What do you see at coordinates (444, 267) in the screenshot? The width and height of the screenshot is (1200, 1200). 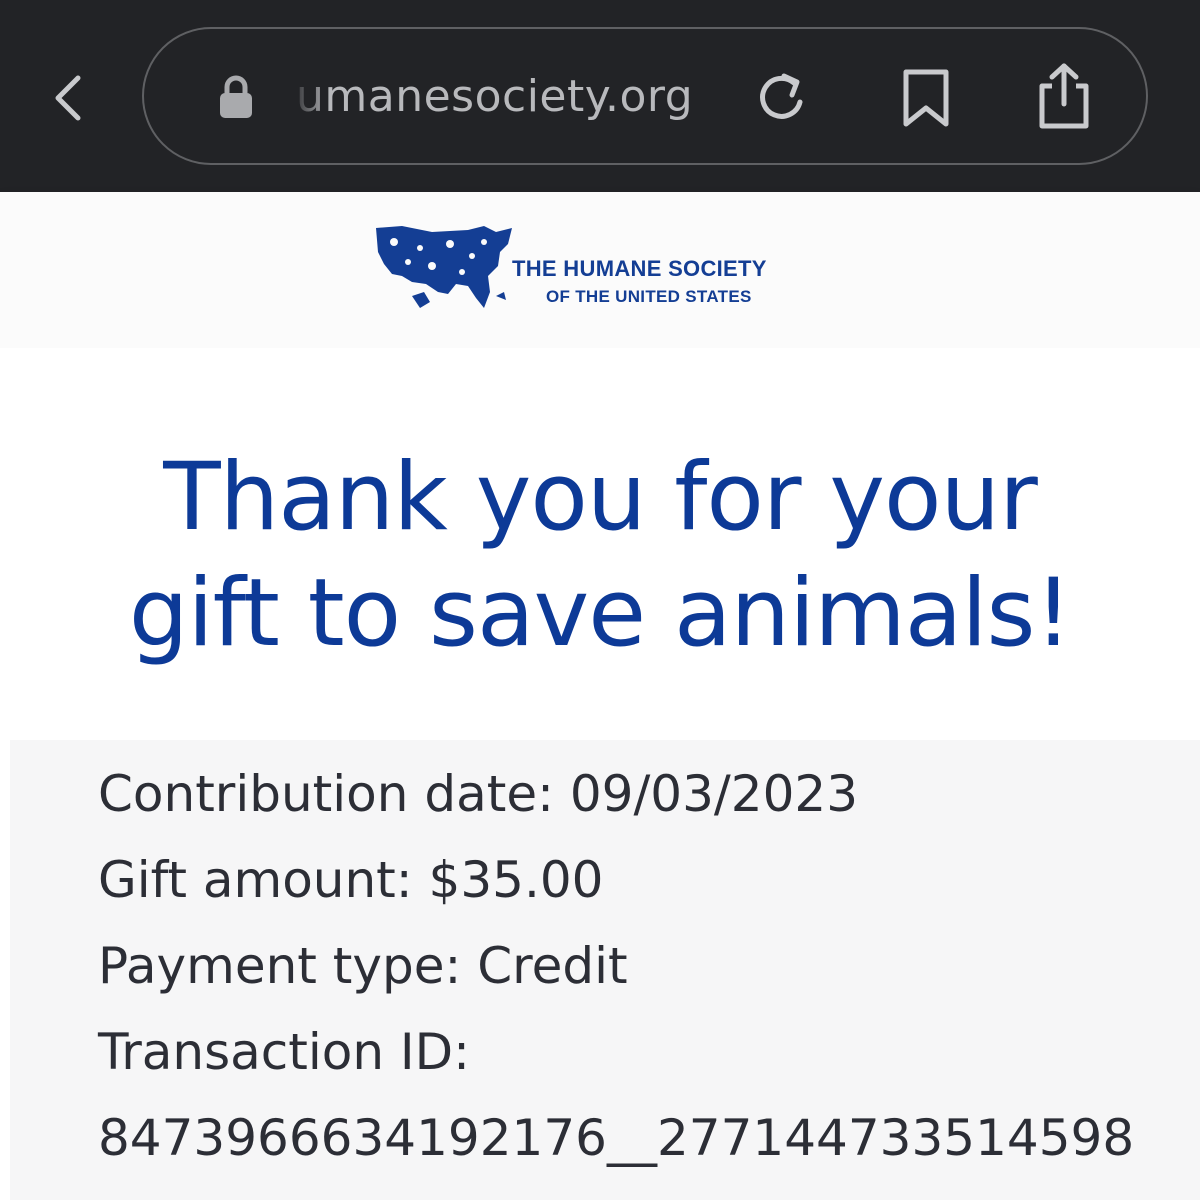 I see `usa-animals-map-icon` at bounding box center [444, 267].